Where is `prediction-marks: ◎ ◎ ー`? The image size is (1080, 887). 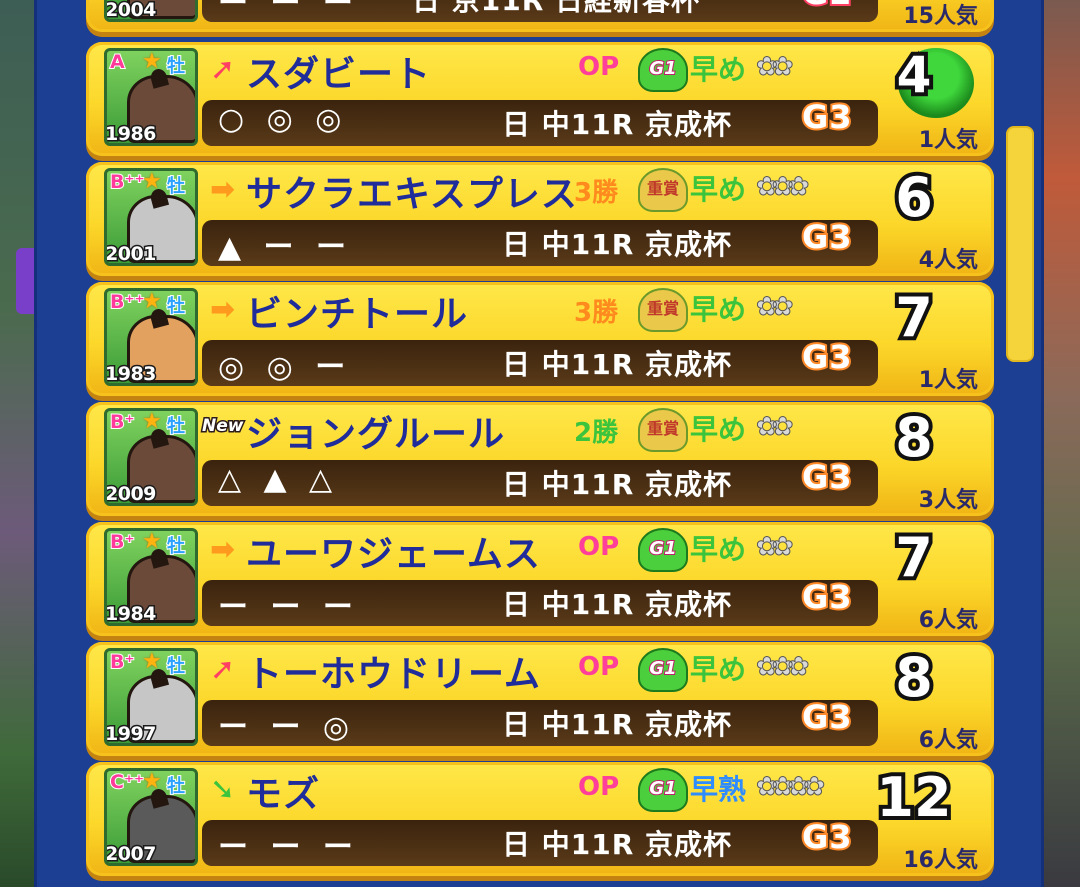
prediction-marks: ◎ ◎ ー is located at coordinates (285, 367).